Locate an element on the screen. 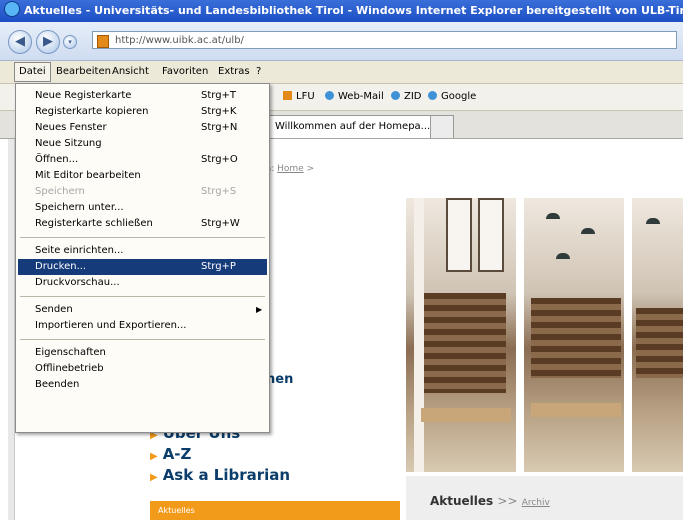 The height and width of the screenshot is (520, 683). menu-item-exit: Beenden is located at coordinates (142, 385).